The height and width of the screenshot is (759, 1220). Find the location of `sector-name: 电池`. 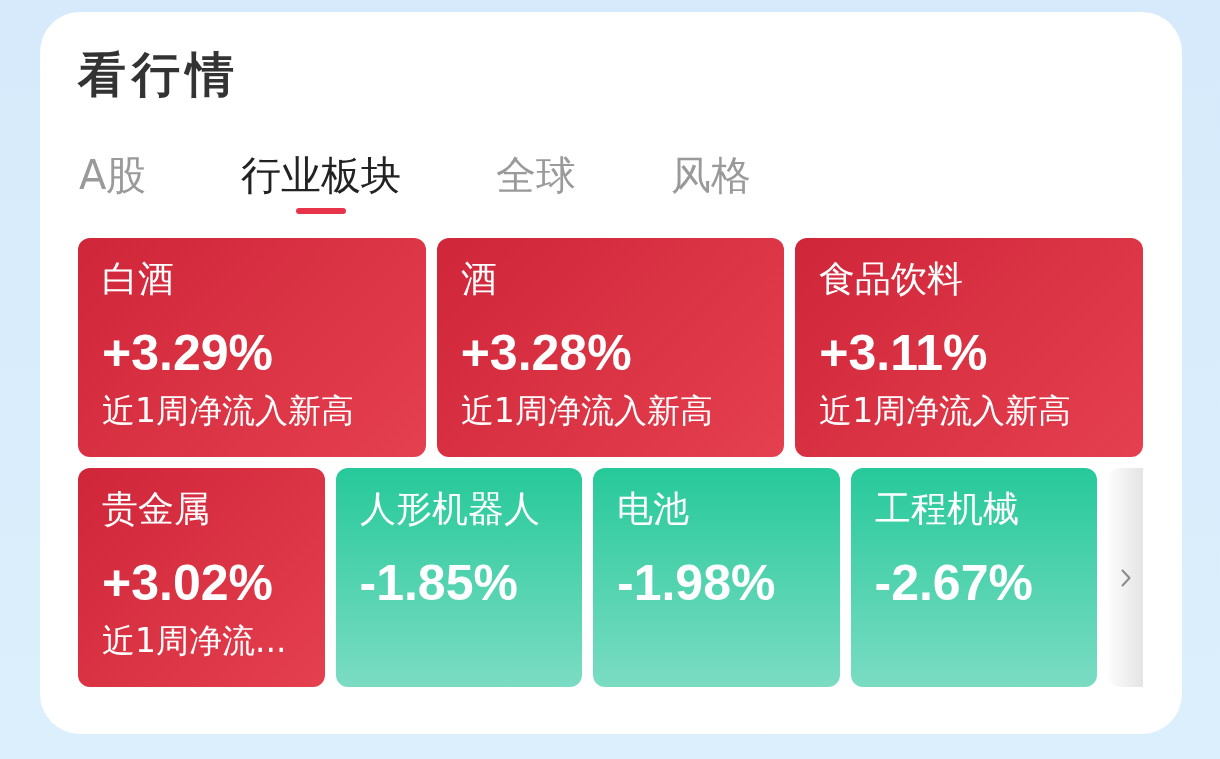

sector-name: 电池 is located at coordinates (653, 509).